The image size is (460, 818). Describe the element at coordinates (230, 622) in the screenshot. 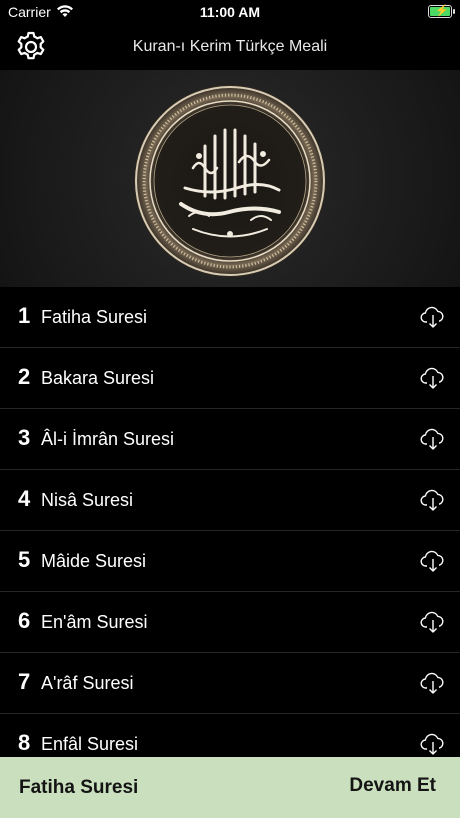

I see `list-item: 6 En'âm Suresi` at that location.